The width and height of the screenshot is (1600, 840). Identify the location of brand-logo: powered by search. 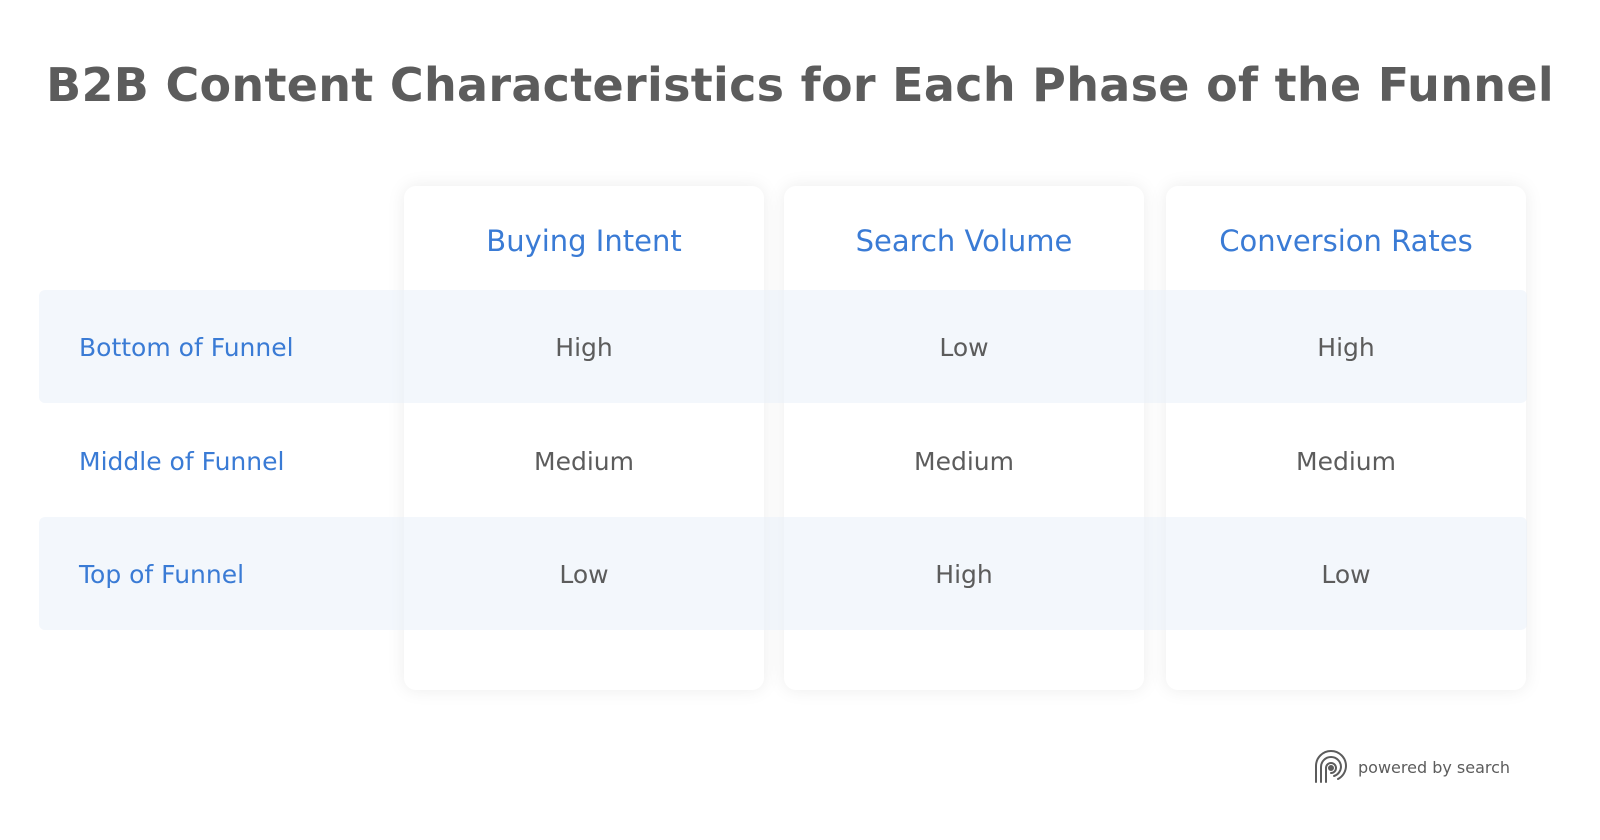
(1411, 767).